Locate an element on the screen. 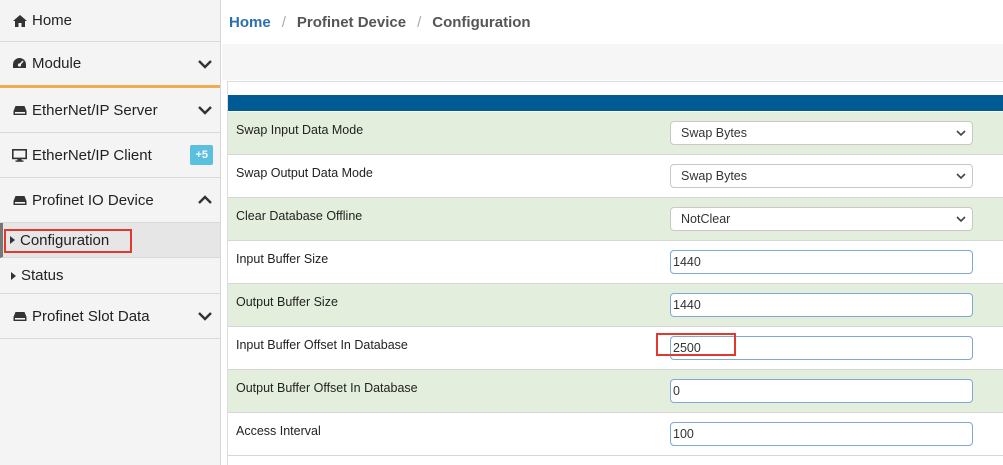 This screenshot has height=465, width=1003. field-label: Output Buffer Size is located at coordinates (287, 302).